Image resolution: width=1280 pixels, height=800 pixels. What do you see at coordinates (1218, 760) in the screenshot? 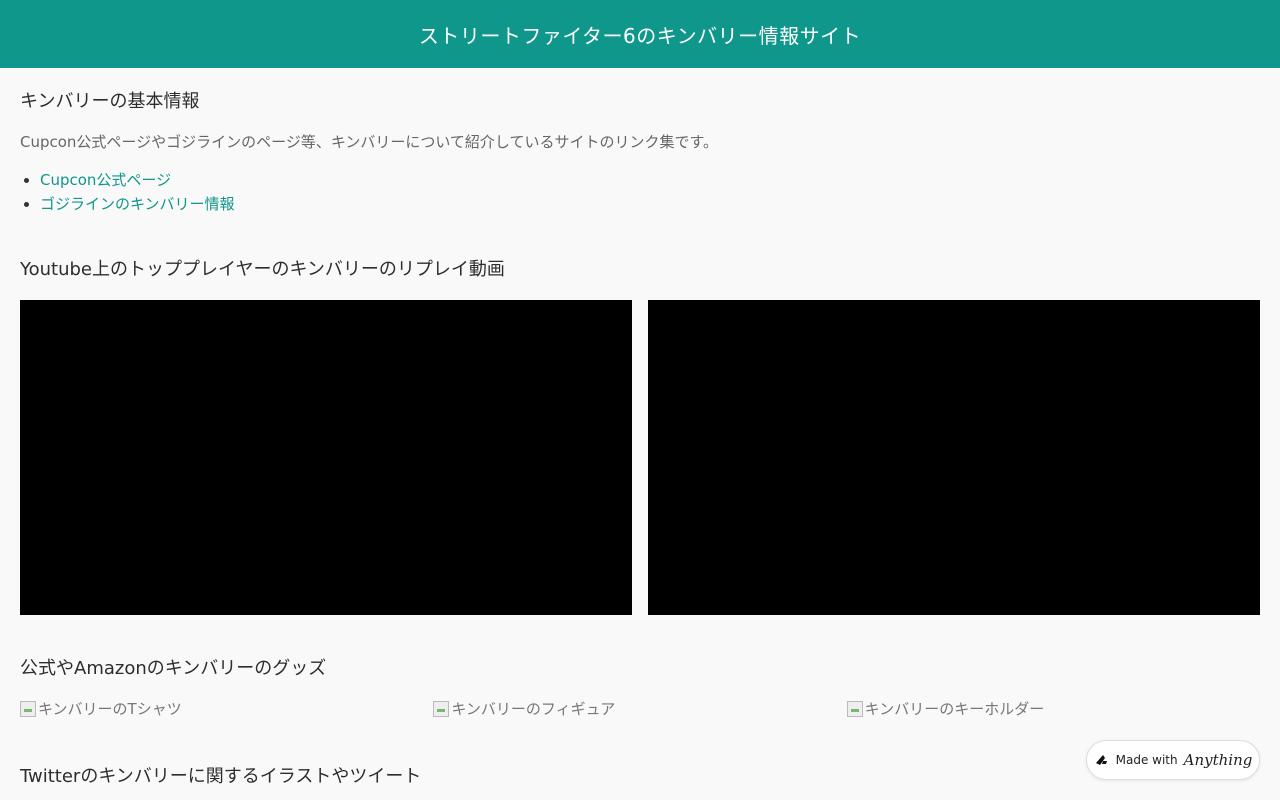
I see `made-with-brand: Anything` at bounding box center [1218, 760].